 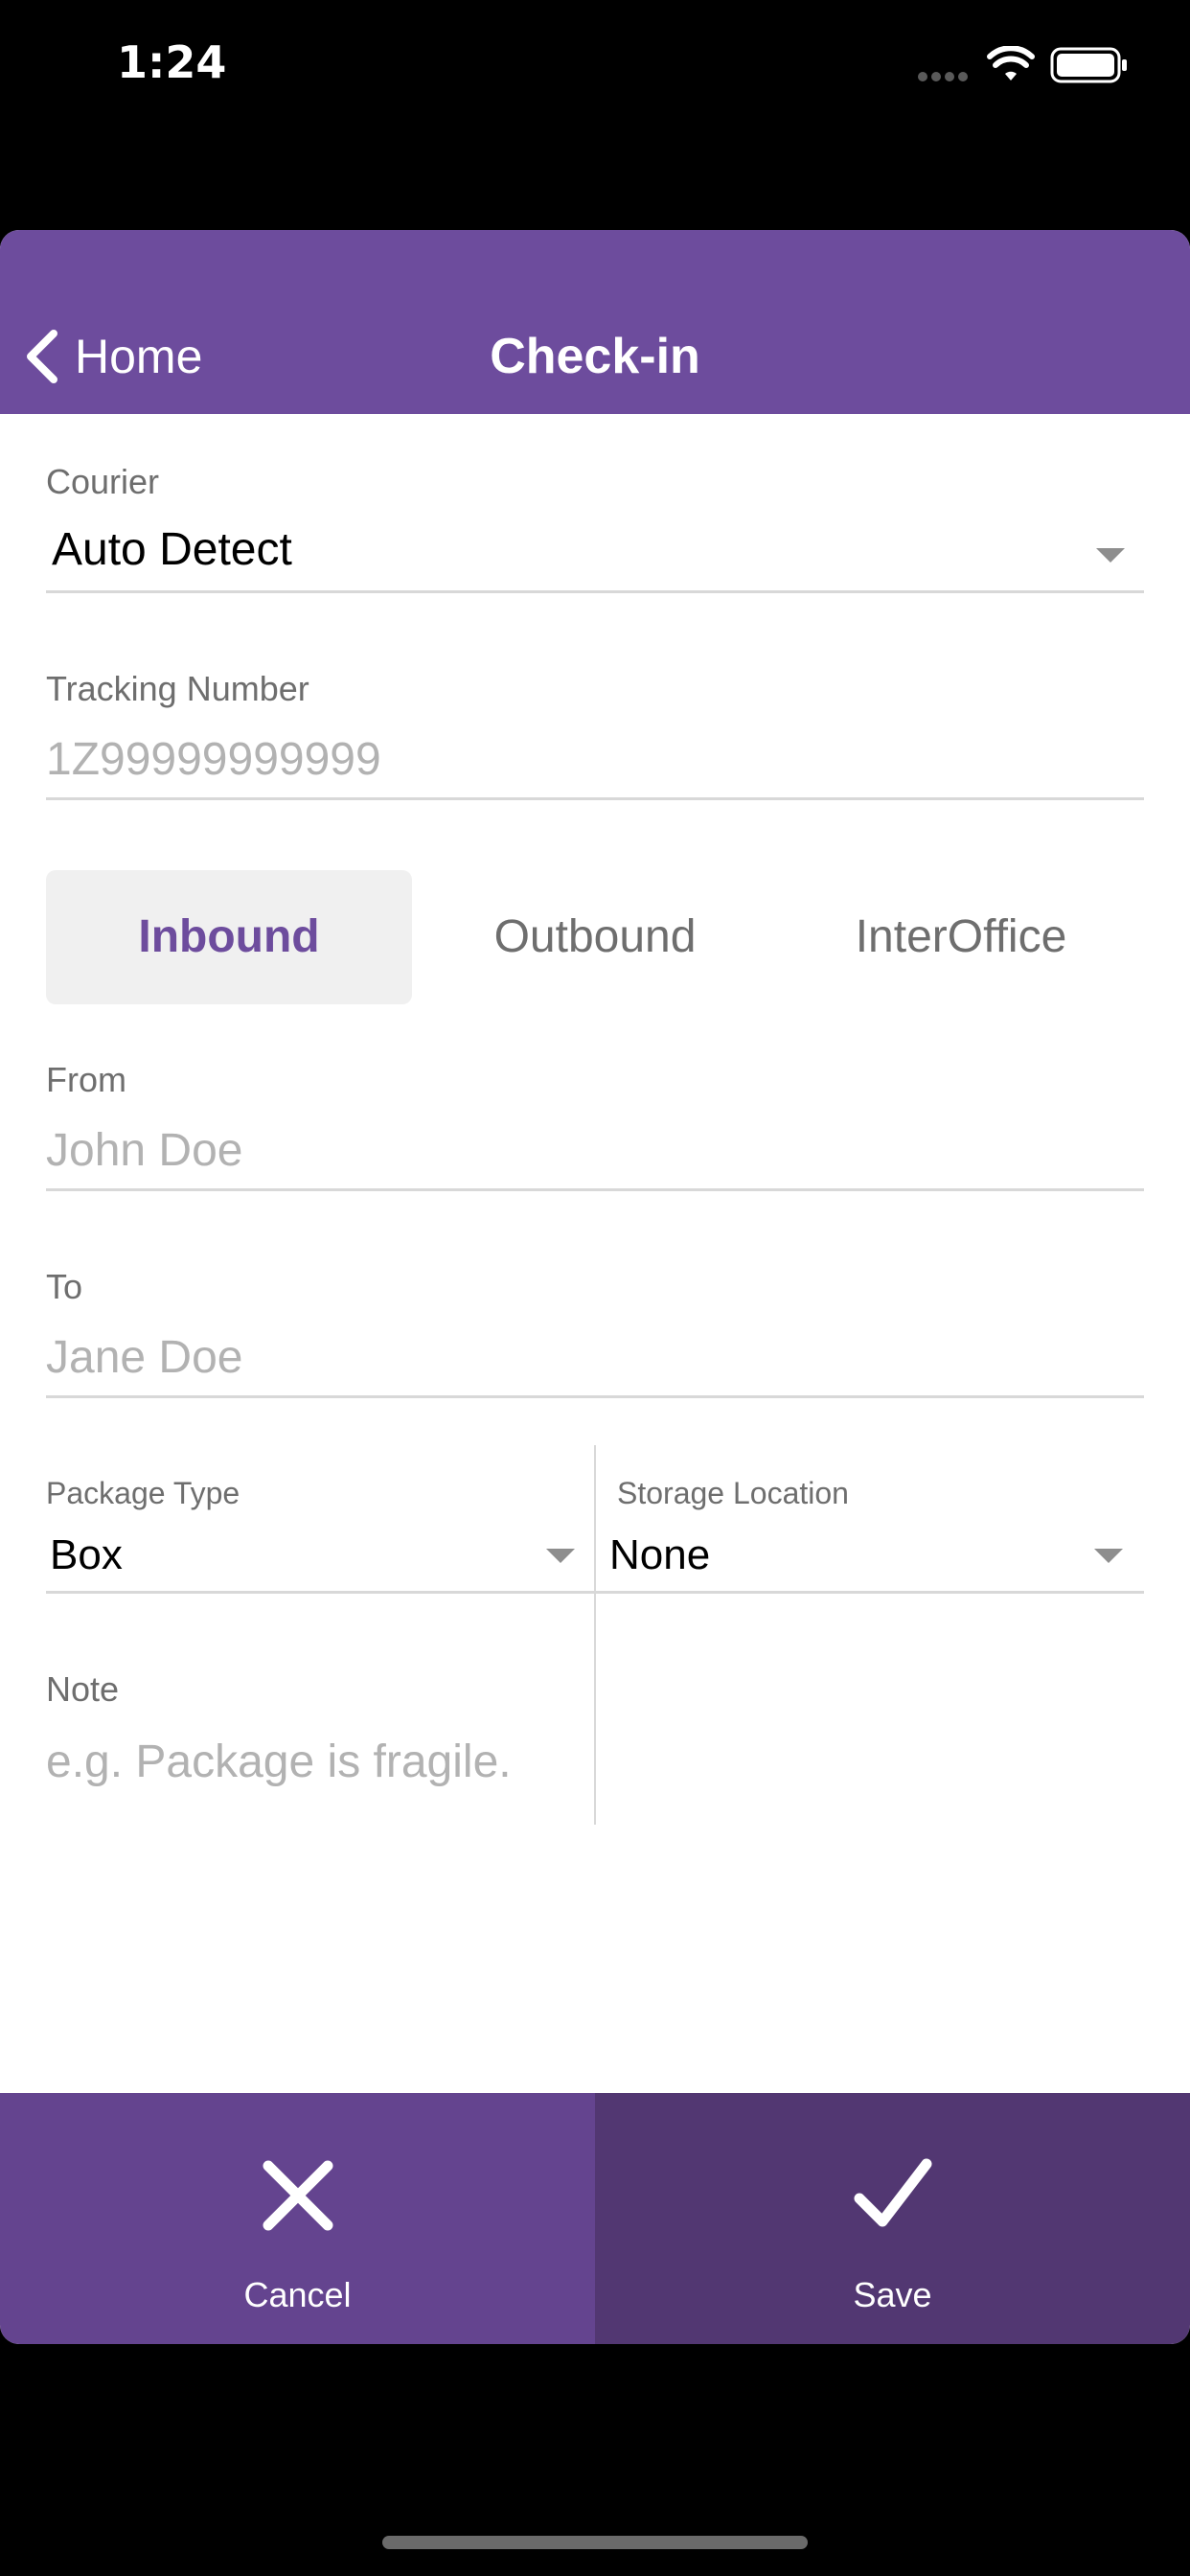 What do you see at coordinates (592, 1150) in the screenshot?
I see `from-input` at bounding box center [592, 1150].